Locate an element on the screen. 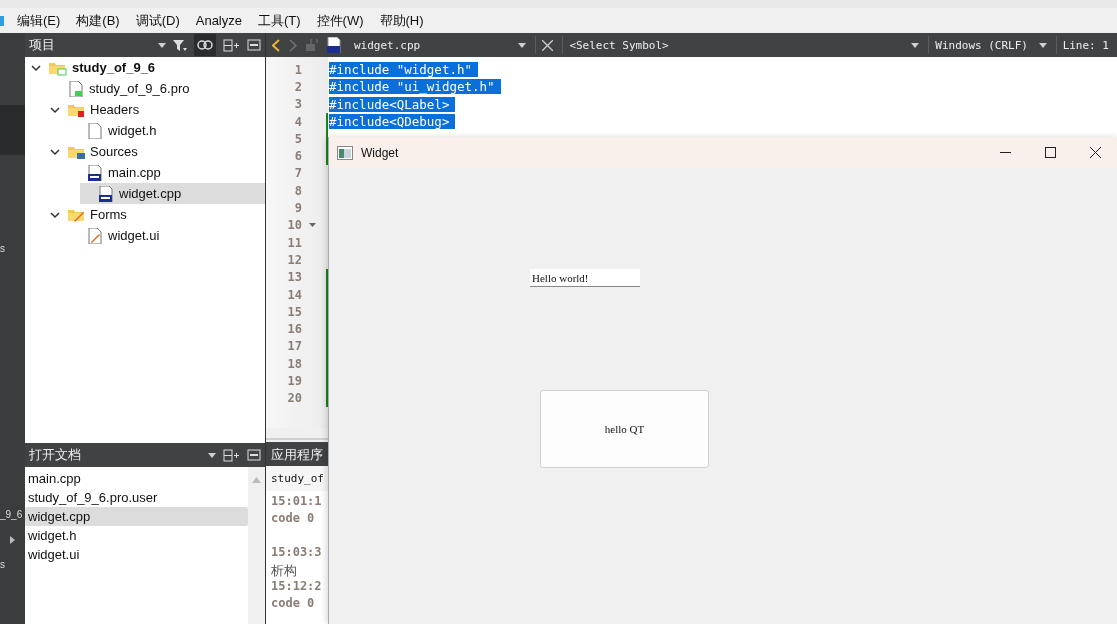 The width and height of the screenshot is (1117, 624). code-area: #include "widget.h" #include "ui_widget.h" #include<QLabel> #include<QDebug> is located at coordinates (722, 97).